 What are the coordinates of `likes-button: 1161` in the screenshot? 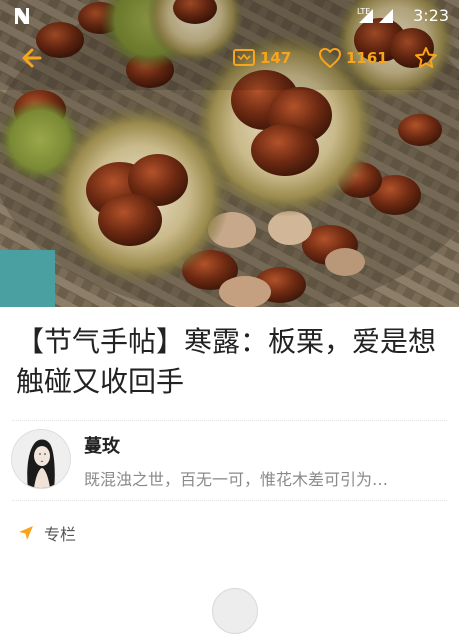 It's located at (353, 58).